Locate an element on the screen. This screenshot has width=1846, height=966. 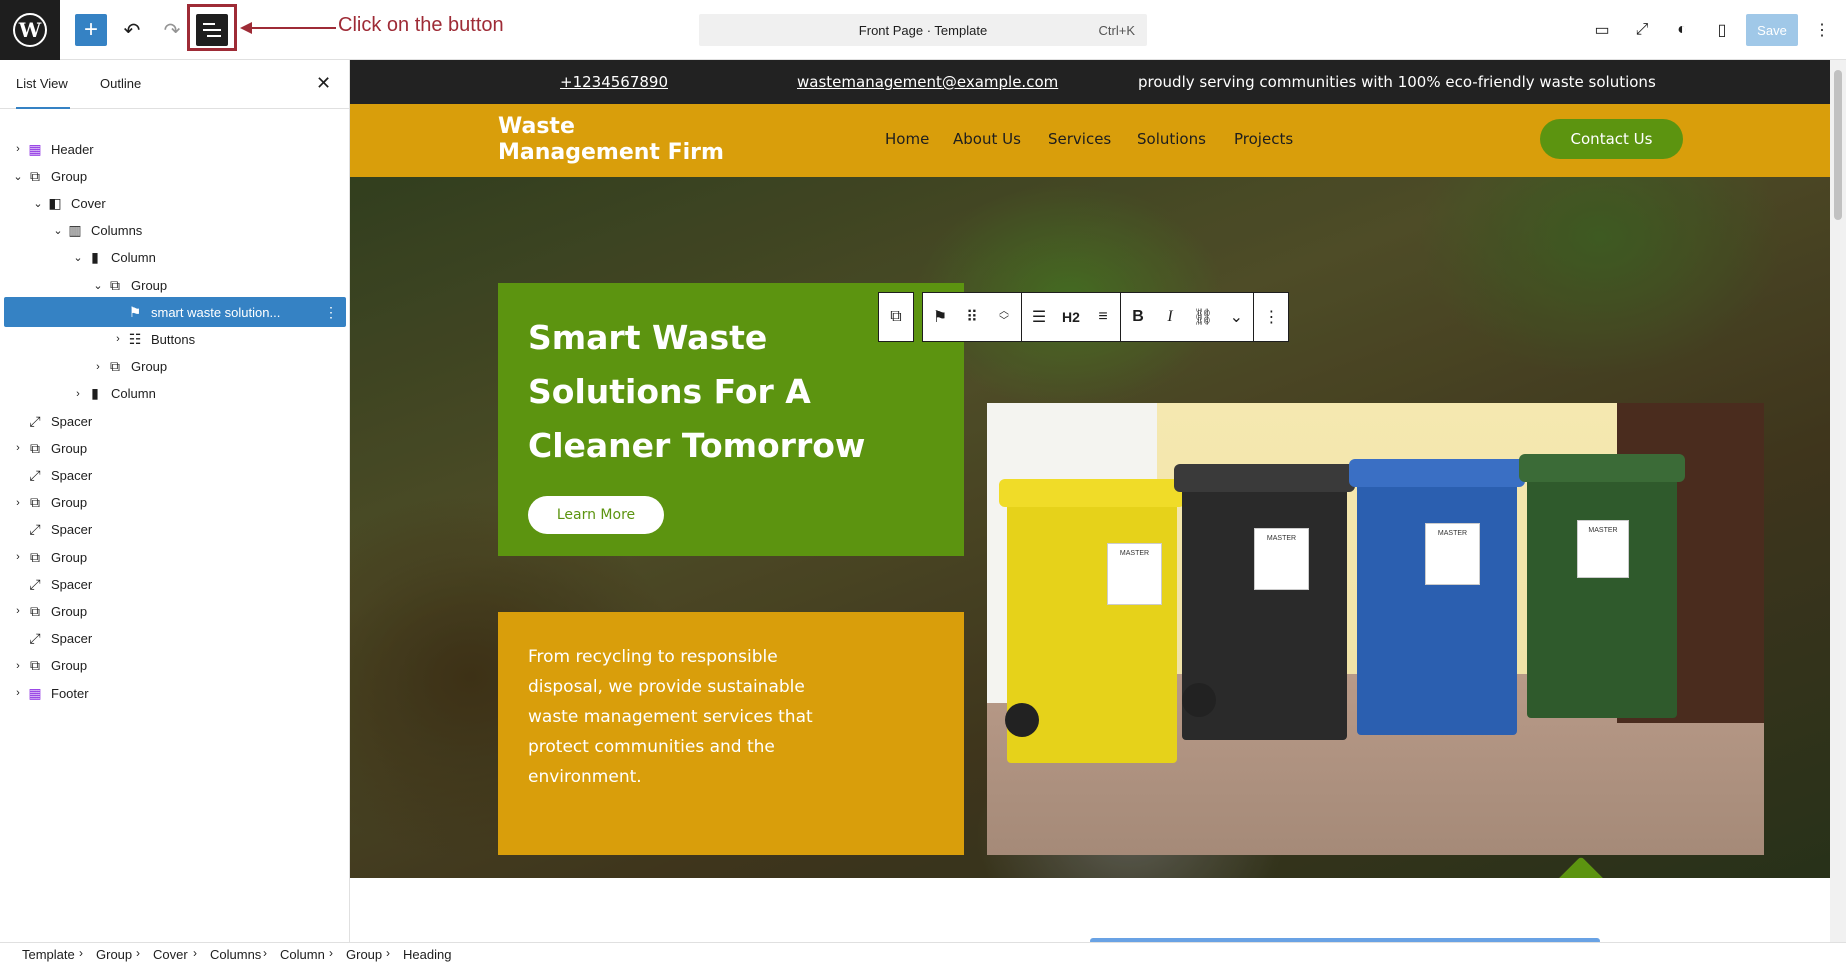
command-palette-bar: Front Page · Template Ctrl+K is located at coordinates (923, 30).